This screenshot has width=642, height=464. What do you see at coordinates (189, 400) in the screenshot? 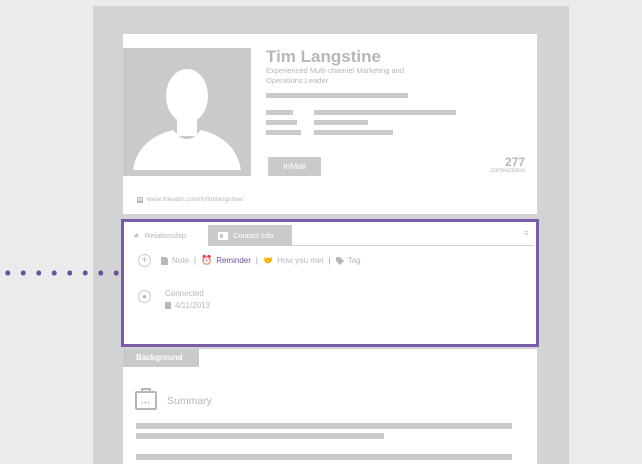
I see `summary-label: Summary` at bounding box center [189, 400].